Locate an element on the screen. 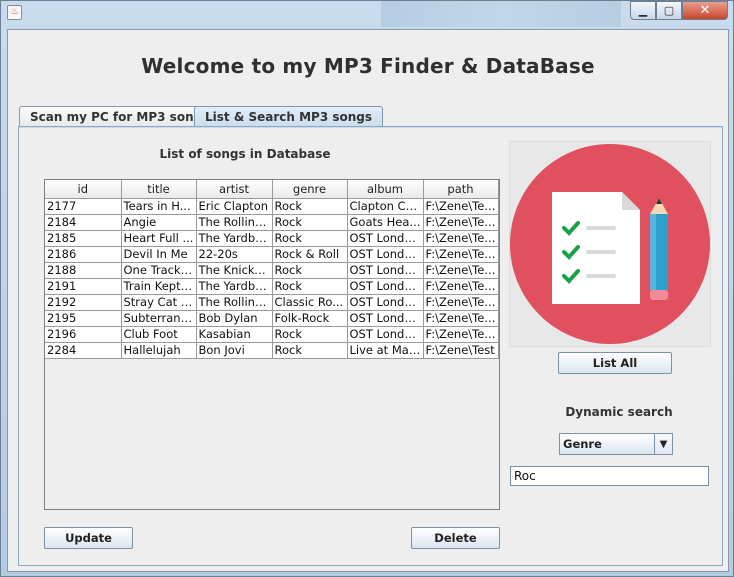 The height and width of the screenshot is (577, 734). cell-id: 2185 is located at coordinates (83, 238).